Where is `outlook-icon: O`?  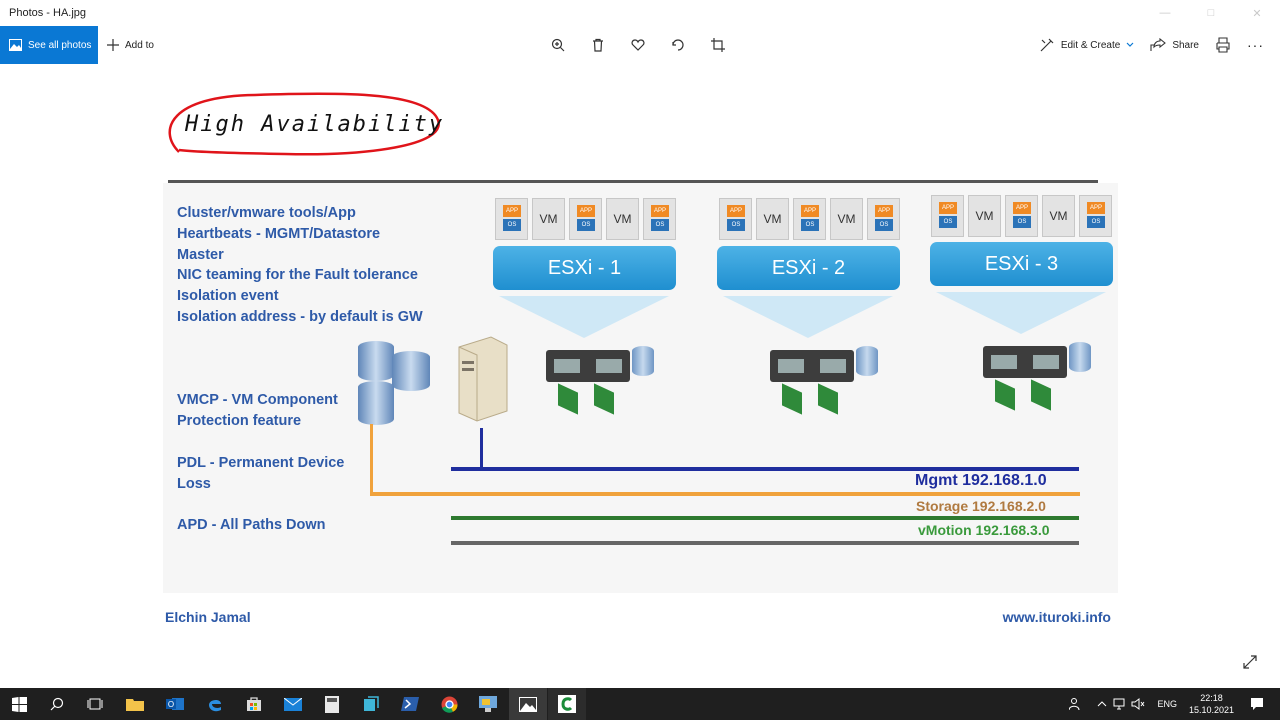
outlook-icon: O is located at coordinates (175, 704).